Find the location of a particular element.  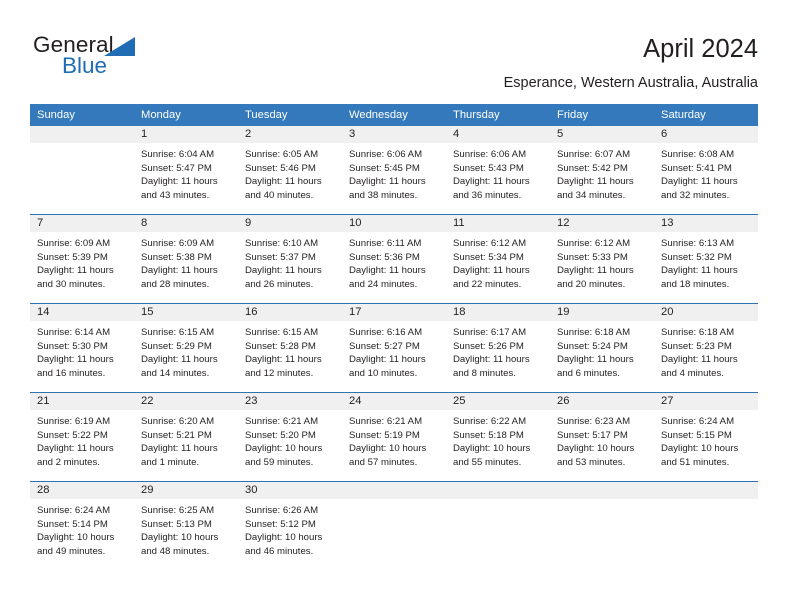

day-number: 9 is located at coordinates (290, 223).